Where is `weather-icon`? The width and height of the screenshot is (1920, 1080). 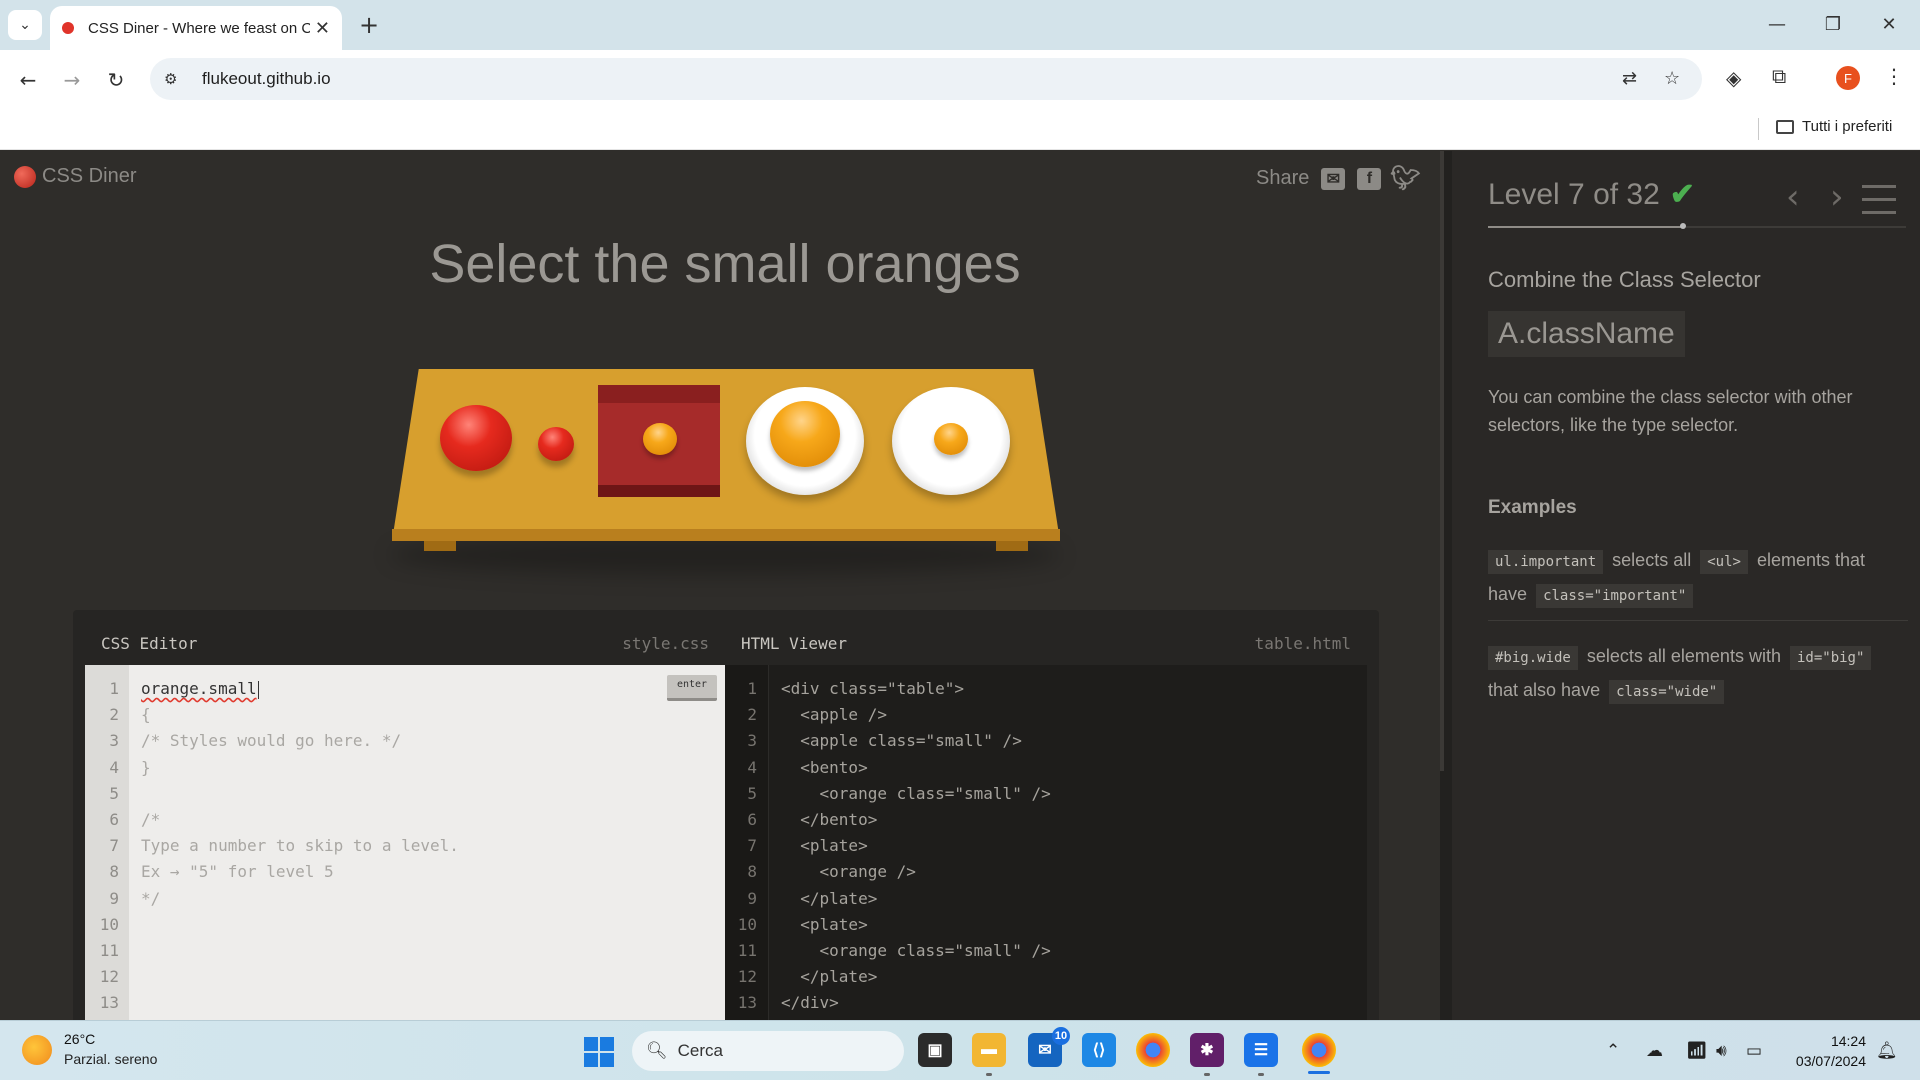 weather-icon is located at coordinates (37, 1050).